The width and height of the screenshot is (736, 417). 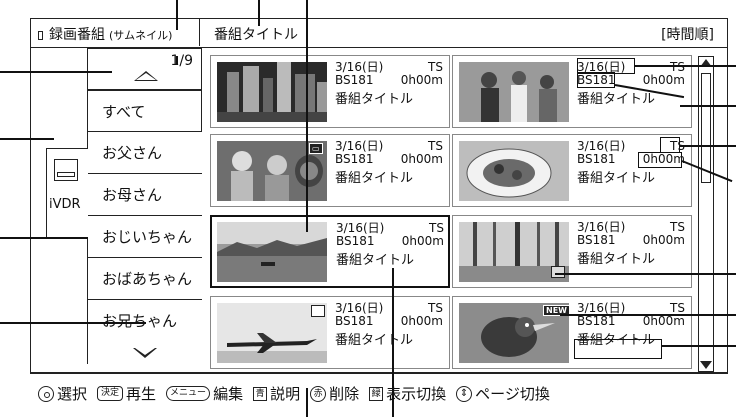 What do you see at coordinates (67, 193) in the screenshot?
I see `device-tab-ivdr: iVDR` at bounding box center [67, 193].